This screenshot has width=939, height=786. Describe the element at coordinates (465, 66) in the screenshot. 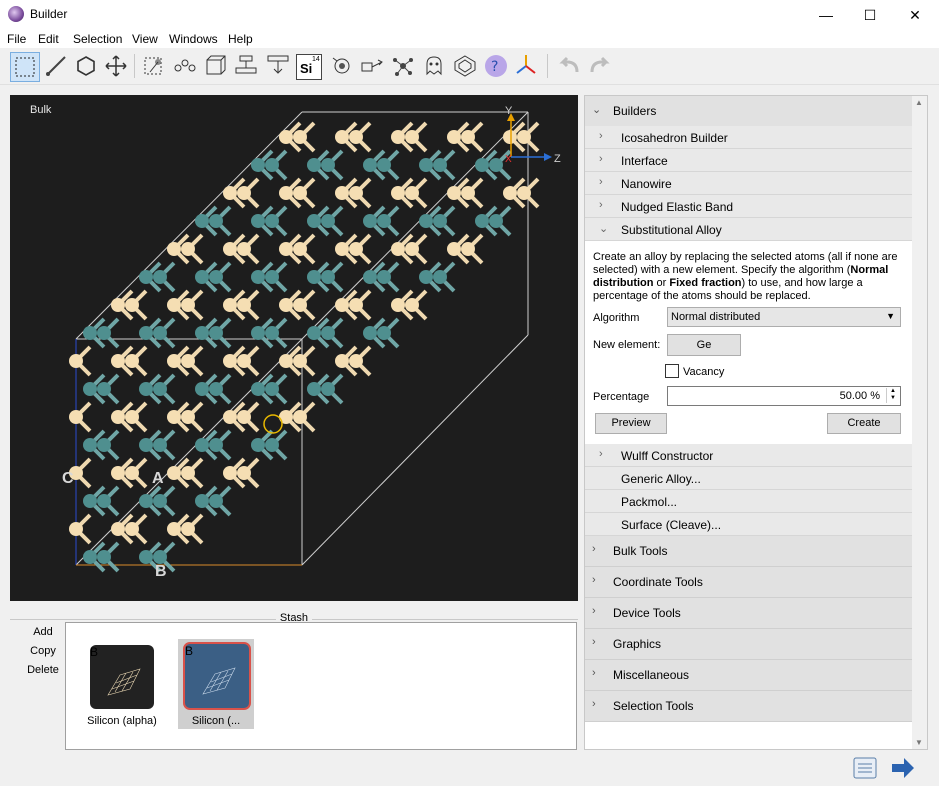

I see `wrap-icon` at that location.